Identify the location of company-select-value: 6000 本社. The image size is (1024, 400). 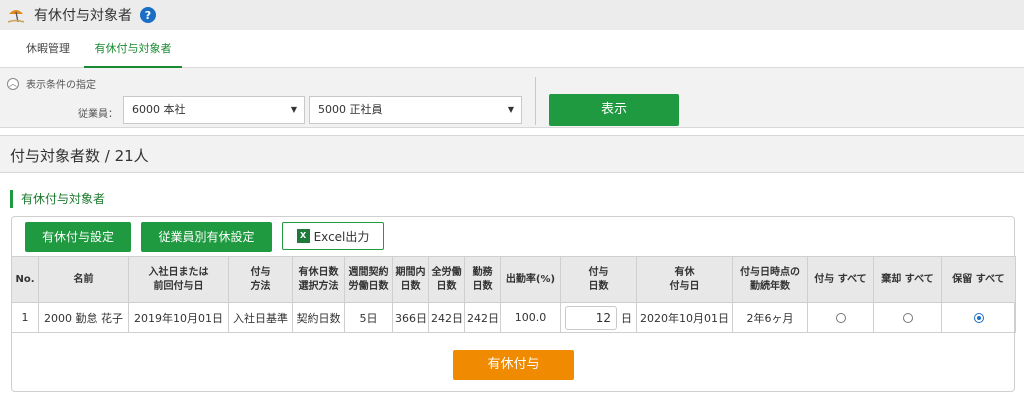
(159, 109).